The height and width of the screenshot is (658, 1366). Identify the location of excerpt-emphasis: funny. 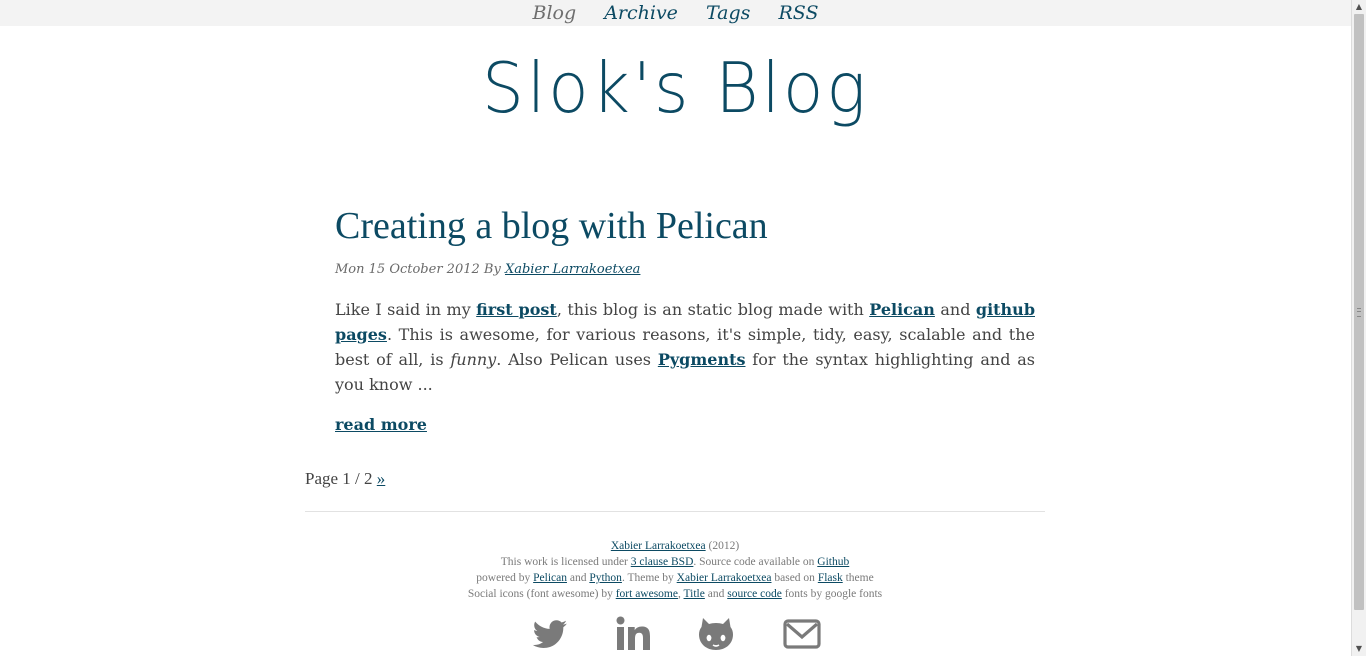
(473, 359).